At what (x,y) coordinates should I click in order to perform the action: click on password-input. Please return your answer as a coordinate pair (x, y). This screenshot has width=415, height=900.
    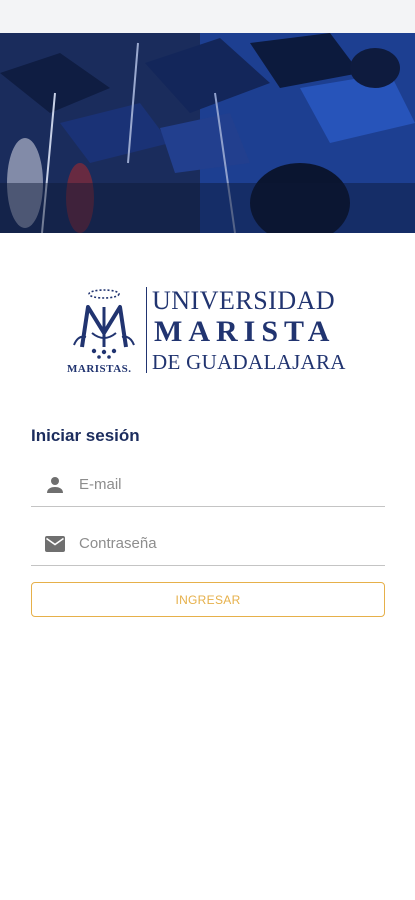
    Looking at the image, I should click on (229, 543).